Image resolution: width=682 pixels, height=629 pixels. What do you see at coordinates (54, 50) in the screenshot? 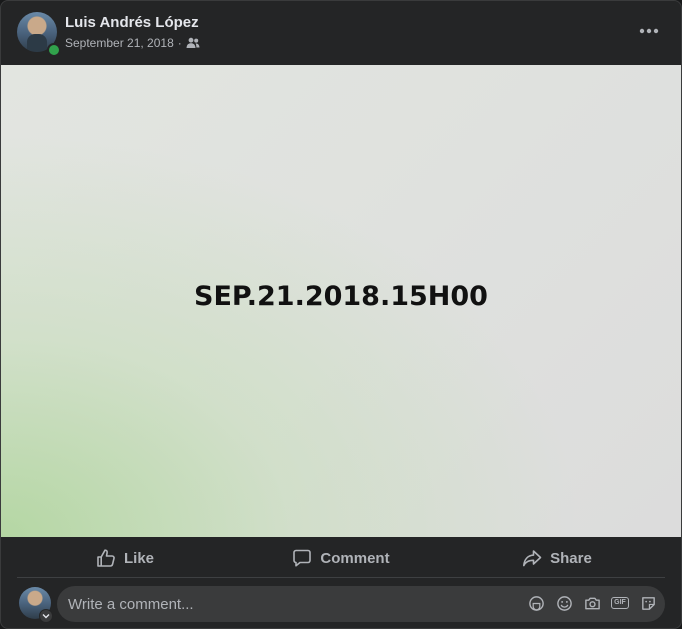
I see `online-status-dot` at bounding box center [54, 50].